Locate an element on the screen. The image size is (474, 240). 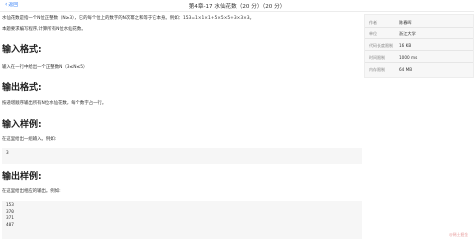
info-value: 16 KB is located at coordinates (405, 45).